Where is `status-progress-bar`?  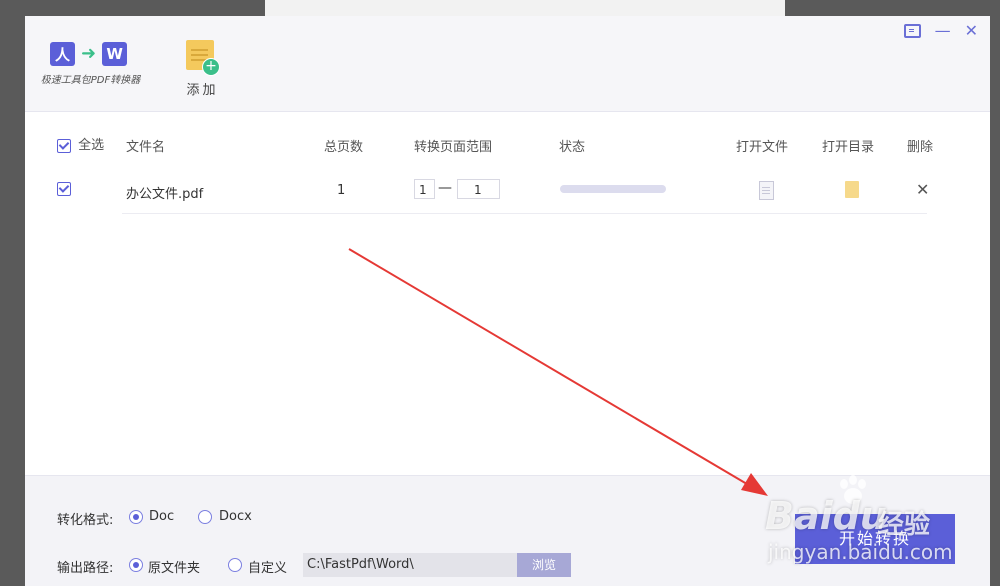 status-progress-bar is located at coordinates (613, 189).